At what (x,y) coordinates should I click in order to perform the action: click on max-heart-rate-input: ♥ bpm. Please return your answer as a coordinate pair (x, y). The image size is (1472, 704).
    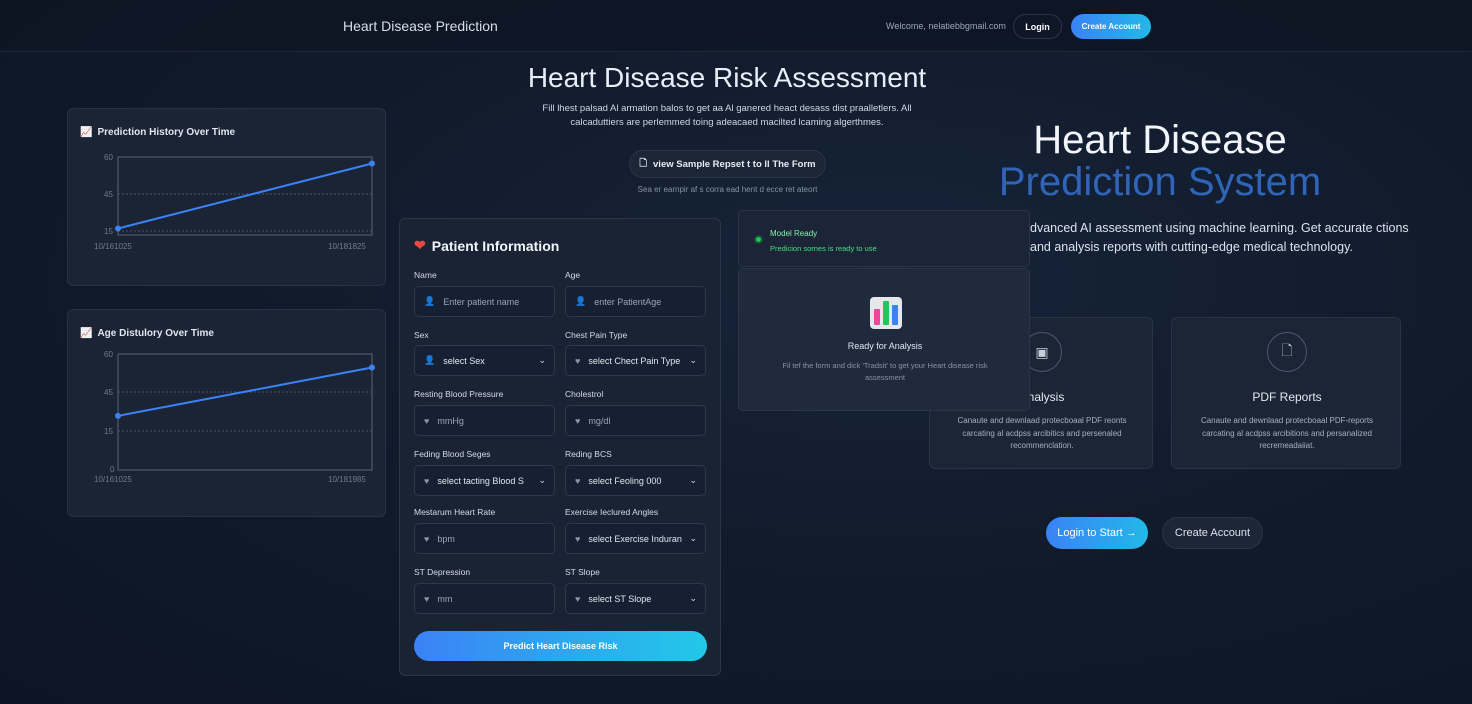
    Looking at the image, I should click on (484, 538).